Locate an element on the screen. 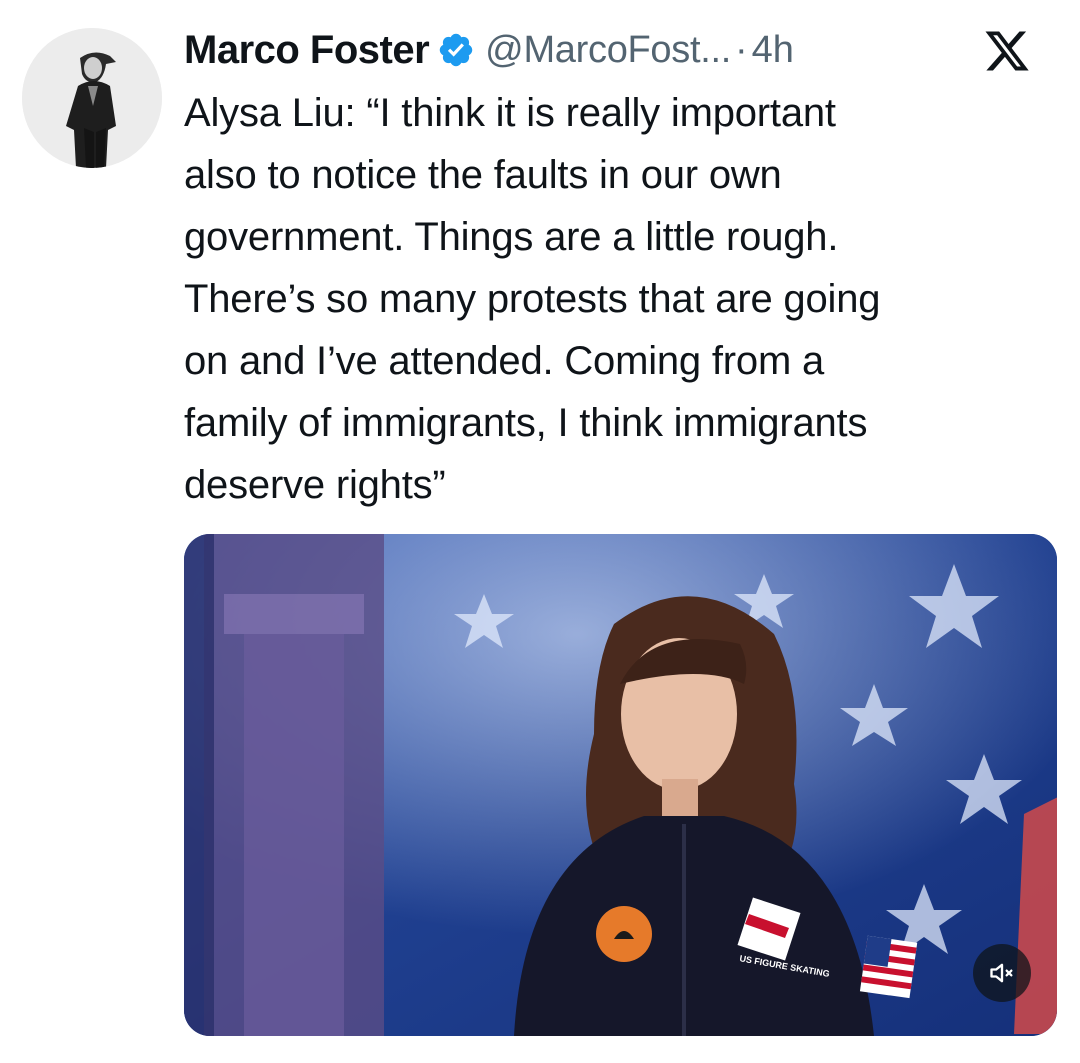 The width and height of the screenshot is (1080, 1063). mute-button is located at coordinates (1002, 973).